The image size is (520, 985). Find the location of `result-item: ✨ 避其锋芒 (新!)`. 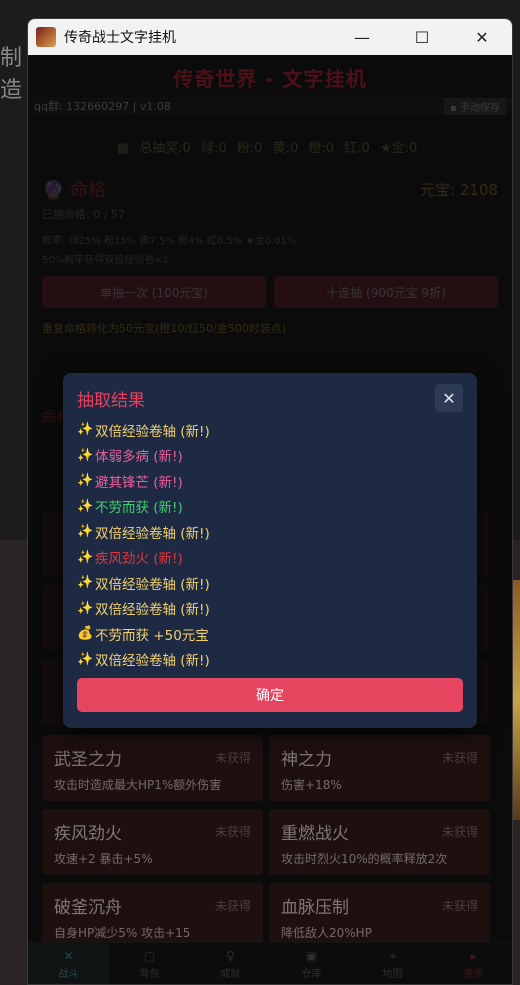

result-item: ✨ 避其锋芒 (新!) is located at coordinates (270, 481).